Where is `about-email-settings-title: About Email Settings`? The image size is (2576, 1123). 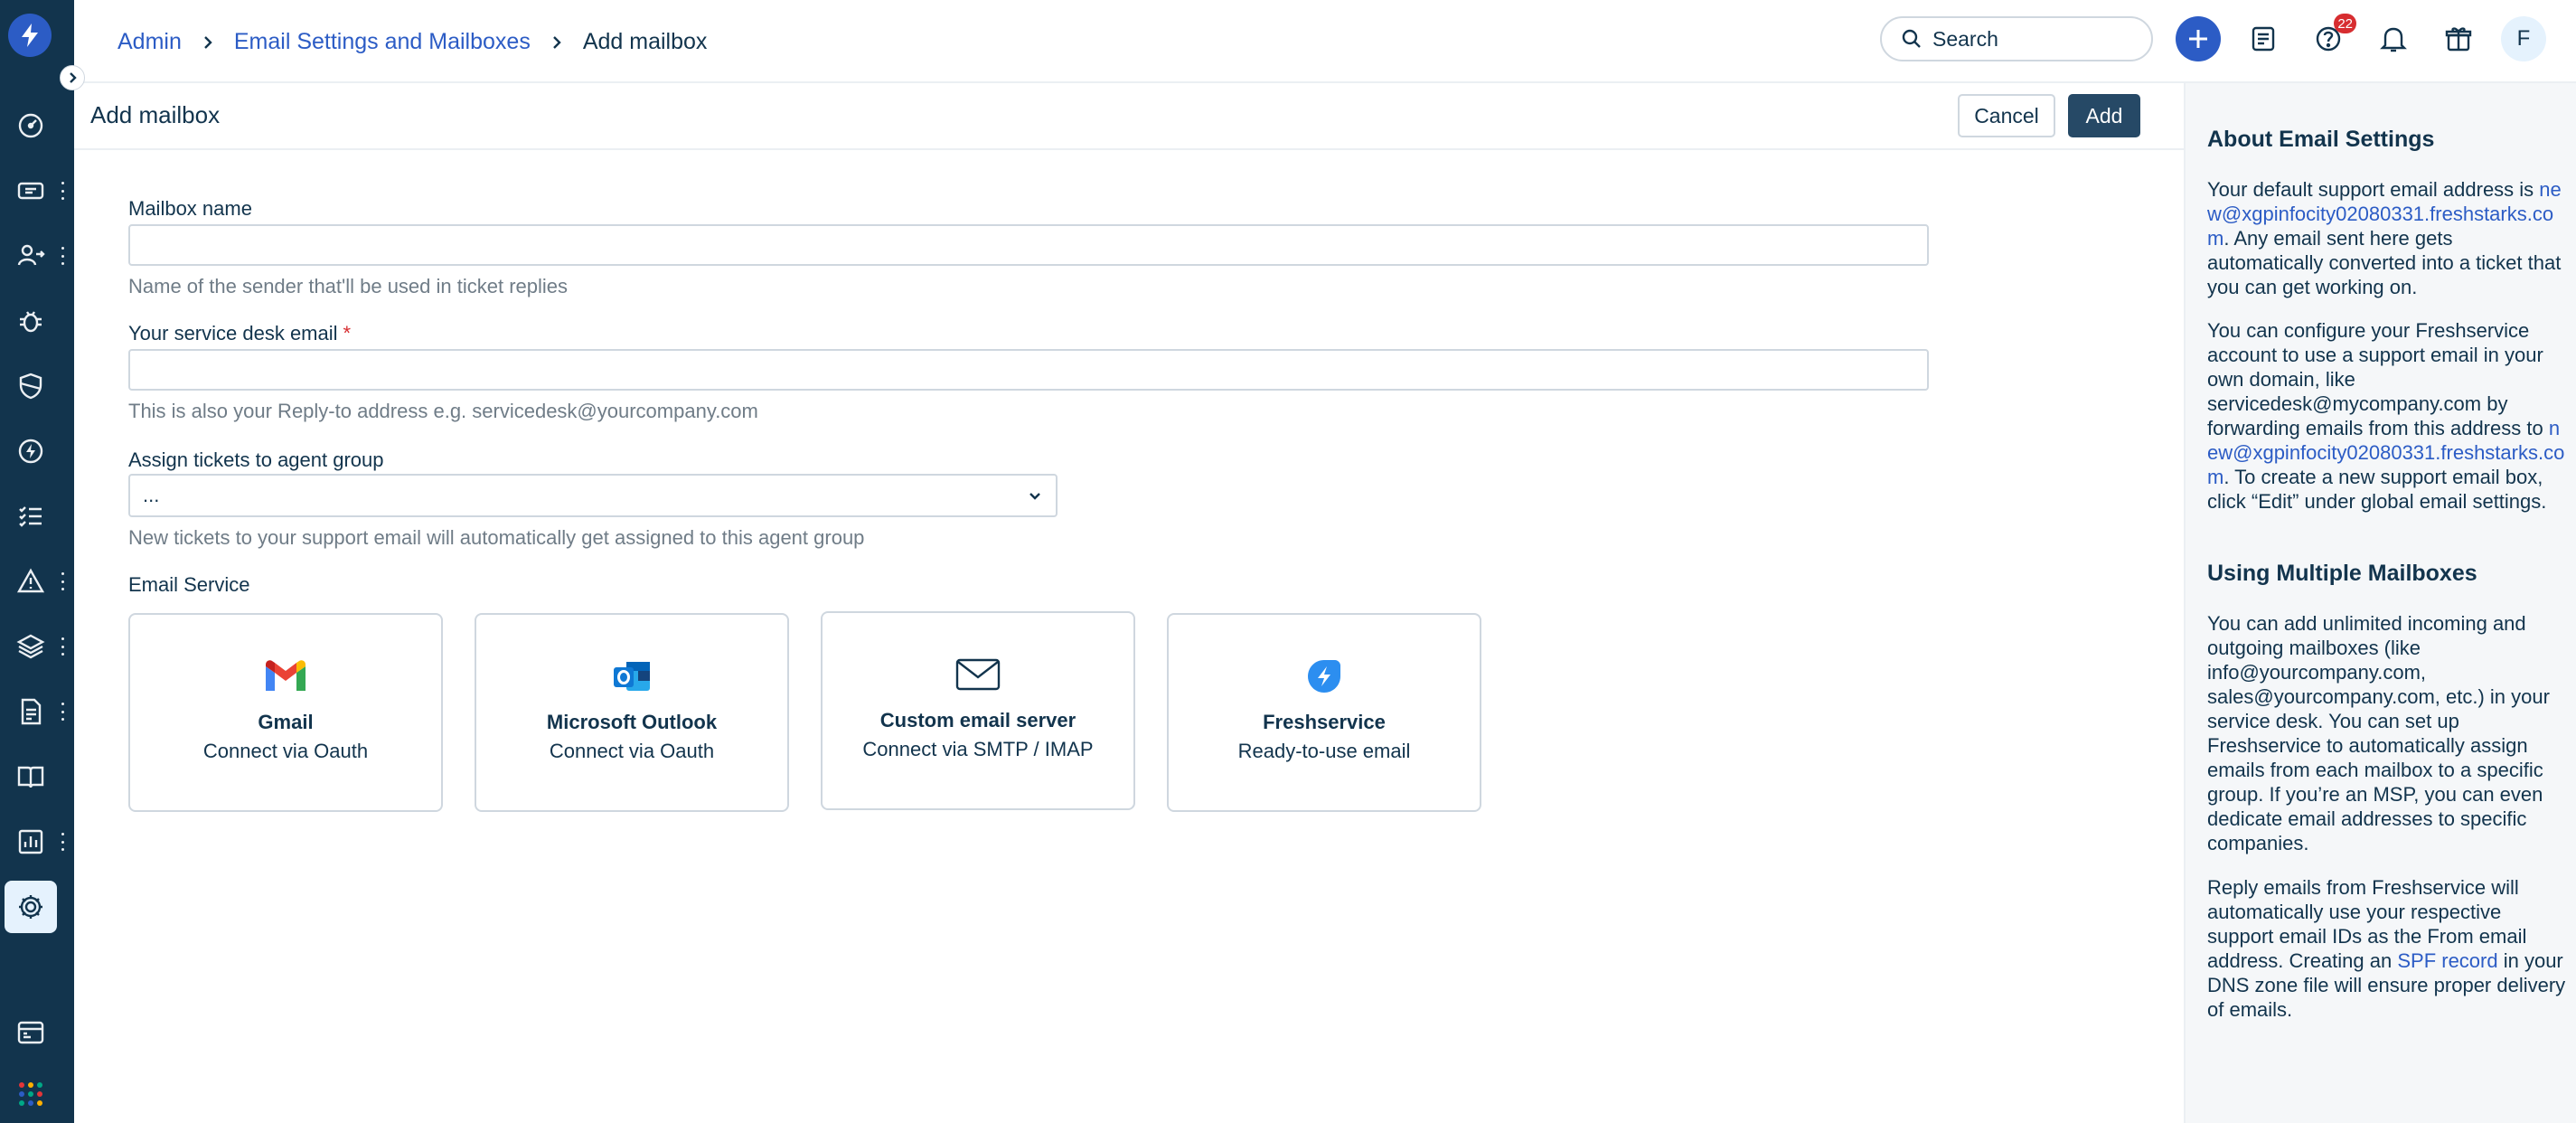 about-email-settings-title: About Email Settings is located at coordinates (2321, 139).